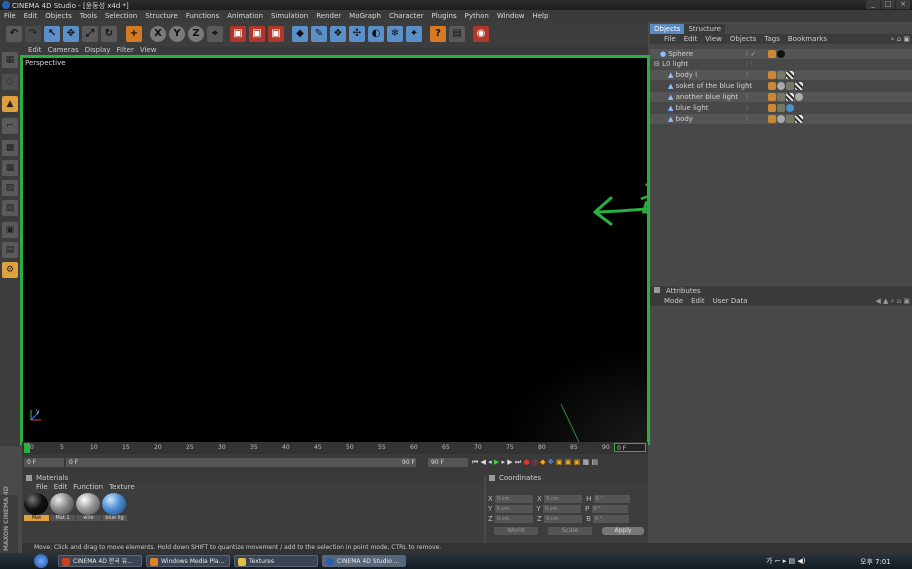 This screenshot has width=912, height=569. Describe the element at coordinates (611, 499) in the screenshot. I see `rotation-field: 0 °` at that location.